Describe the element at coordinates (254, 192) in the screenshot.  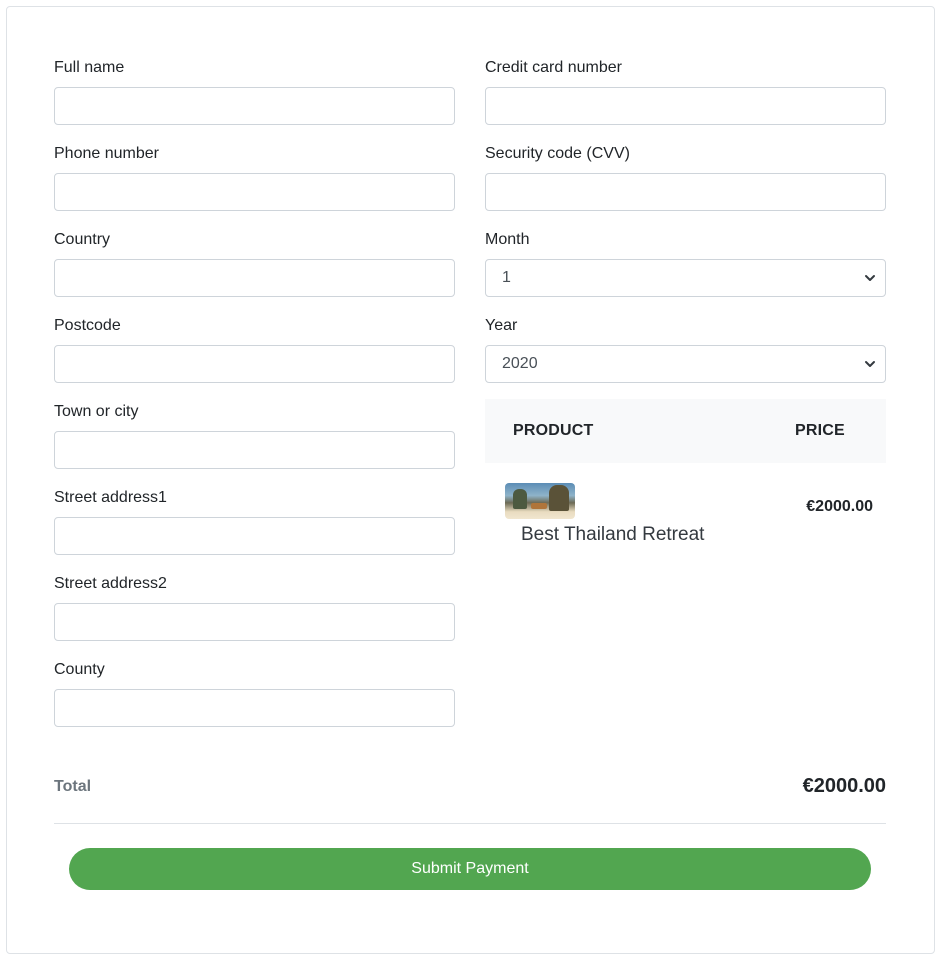
I see `phone-input` at that location.